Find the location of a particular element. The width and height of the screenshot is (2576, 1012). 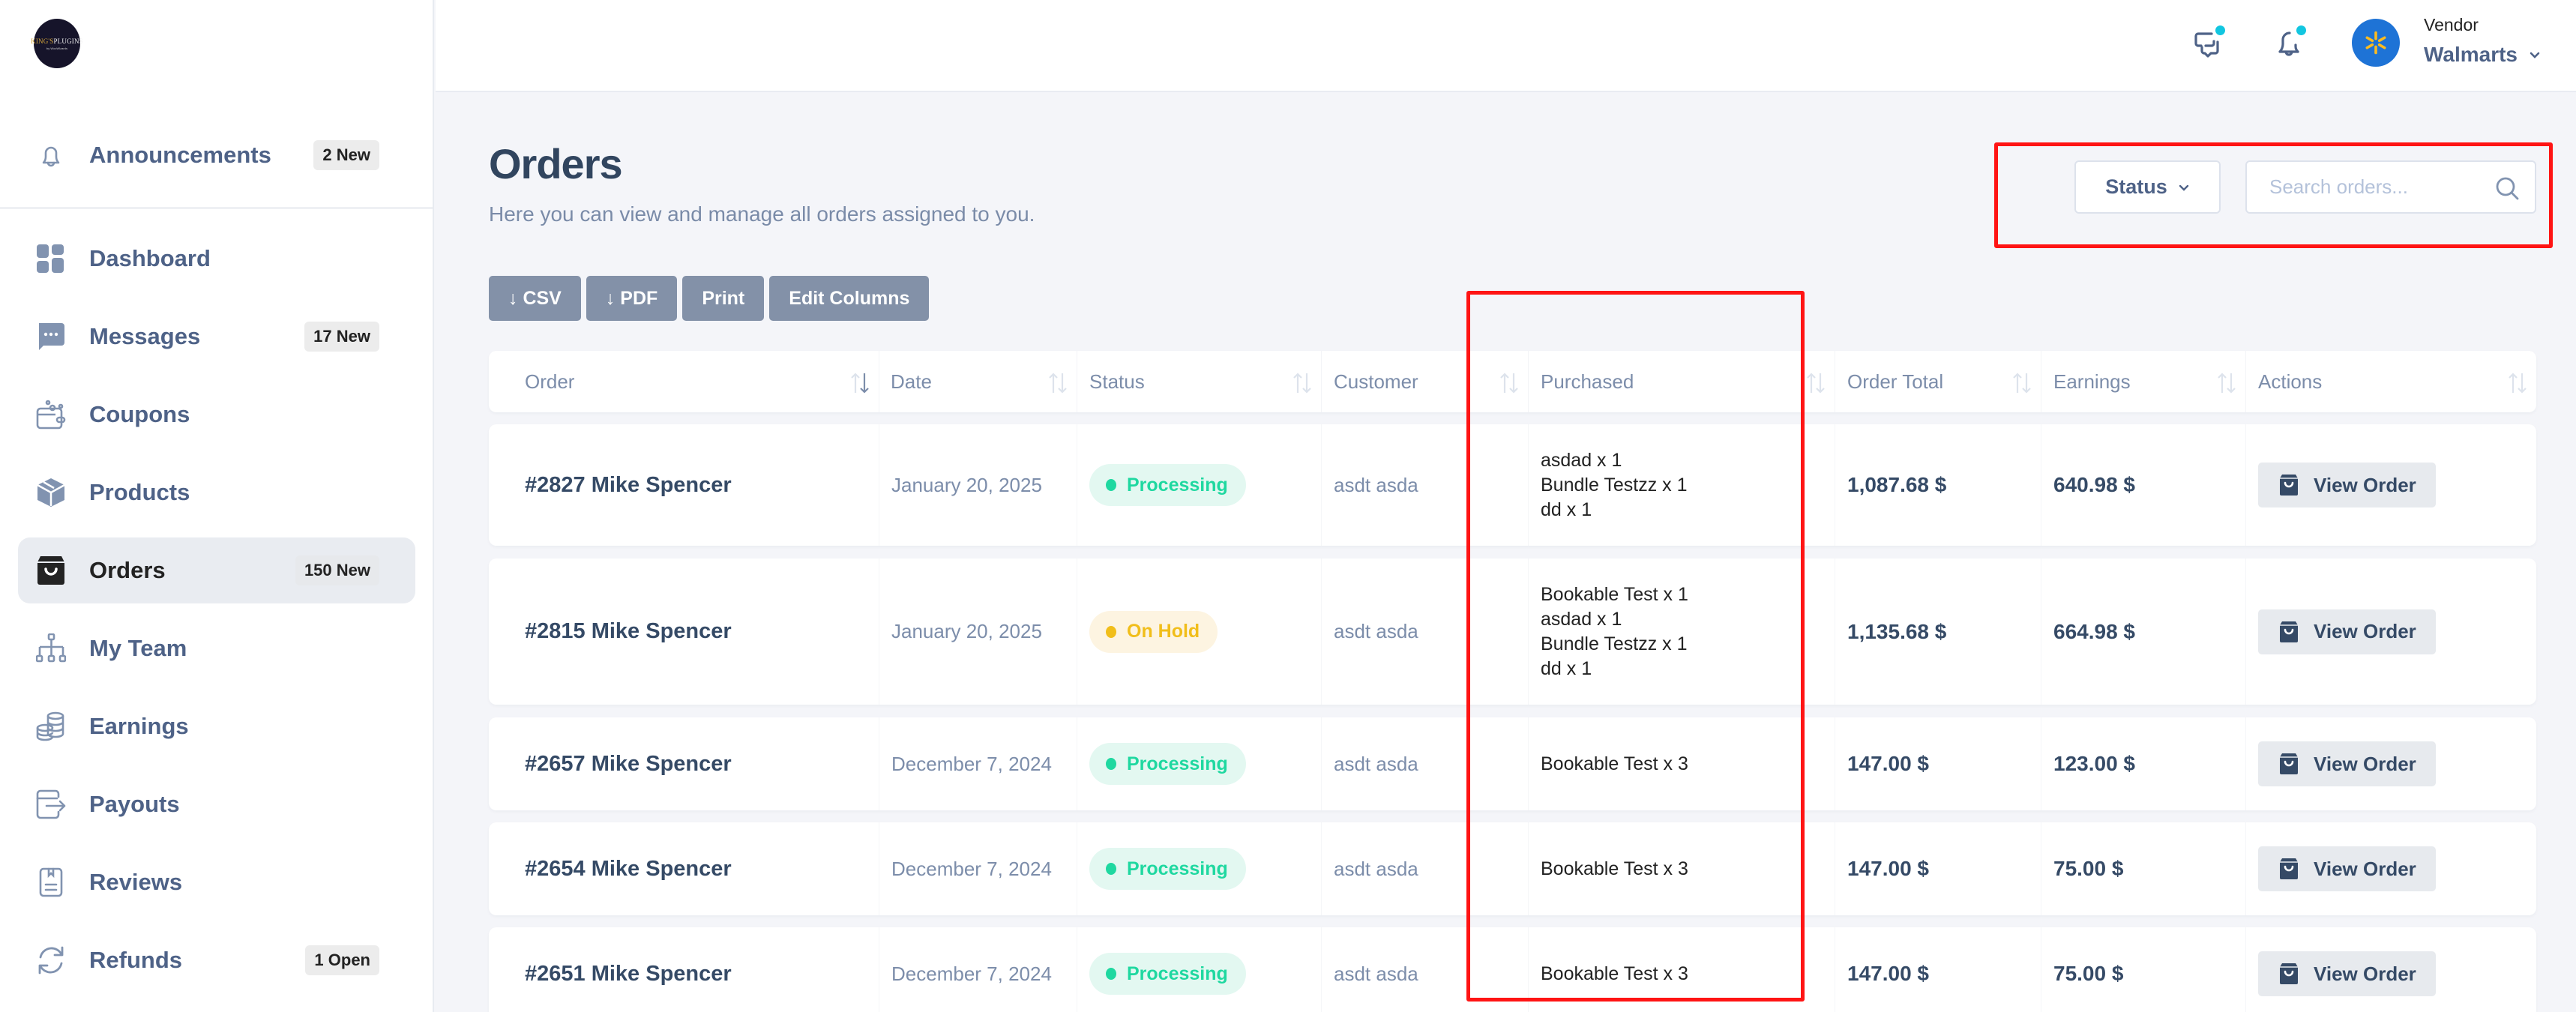

status-text: Processing is located at coordinates (1177, 485).